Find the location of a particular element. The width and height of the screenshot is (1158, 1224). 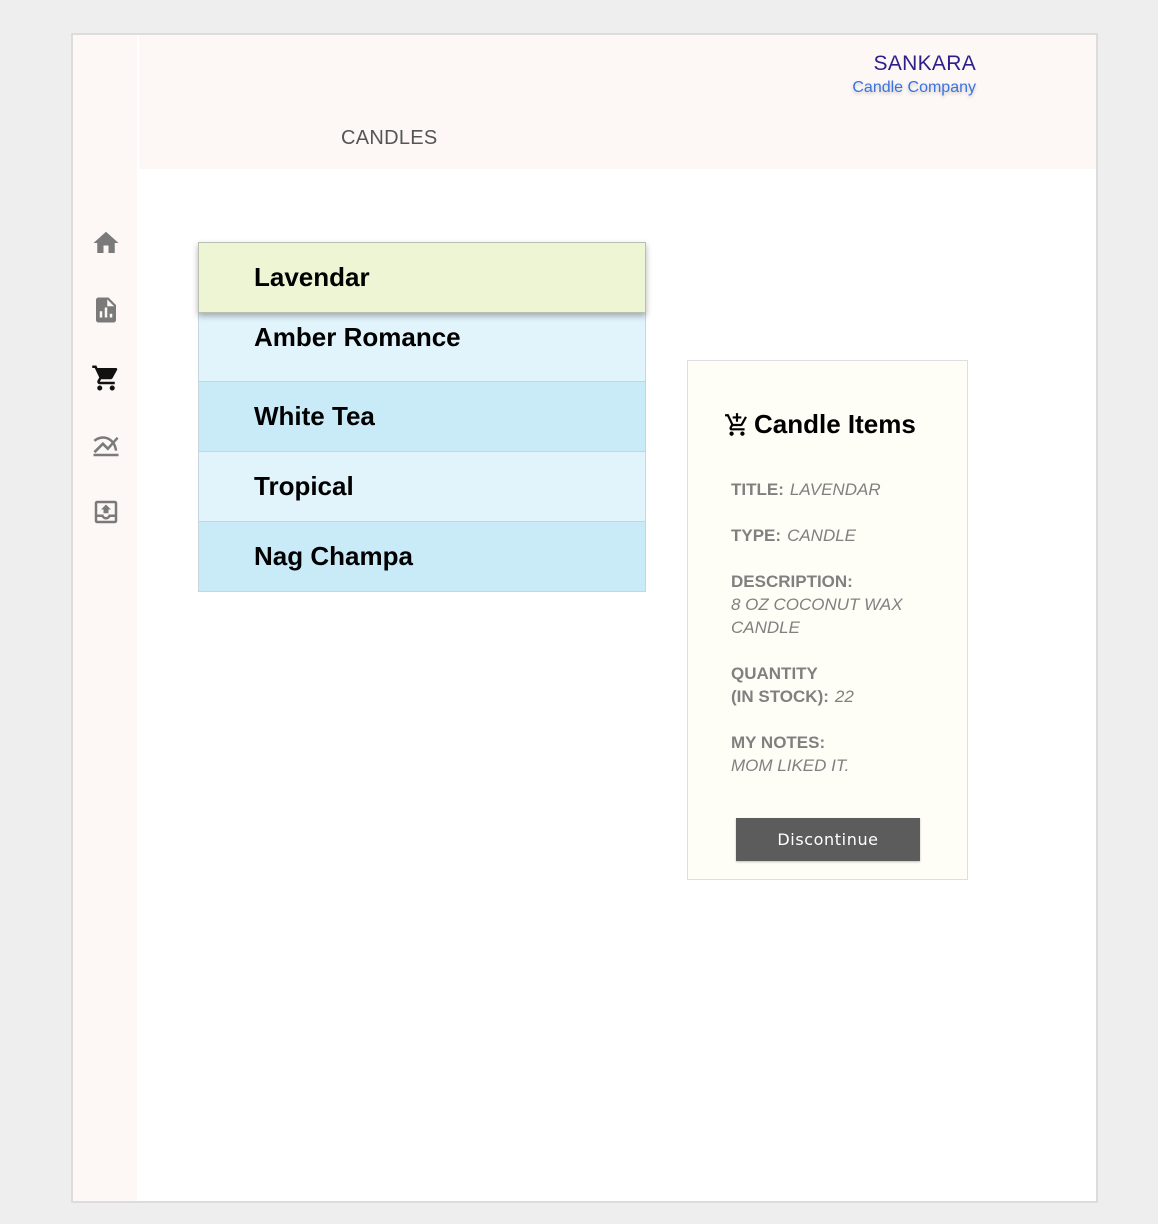

quantity-value: 22 is located at coordinates (844, 696).